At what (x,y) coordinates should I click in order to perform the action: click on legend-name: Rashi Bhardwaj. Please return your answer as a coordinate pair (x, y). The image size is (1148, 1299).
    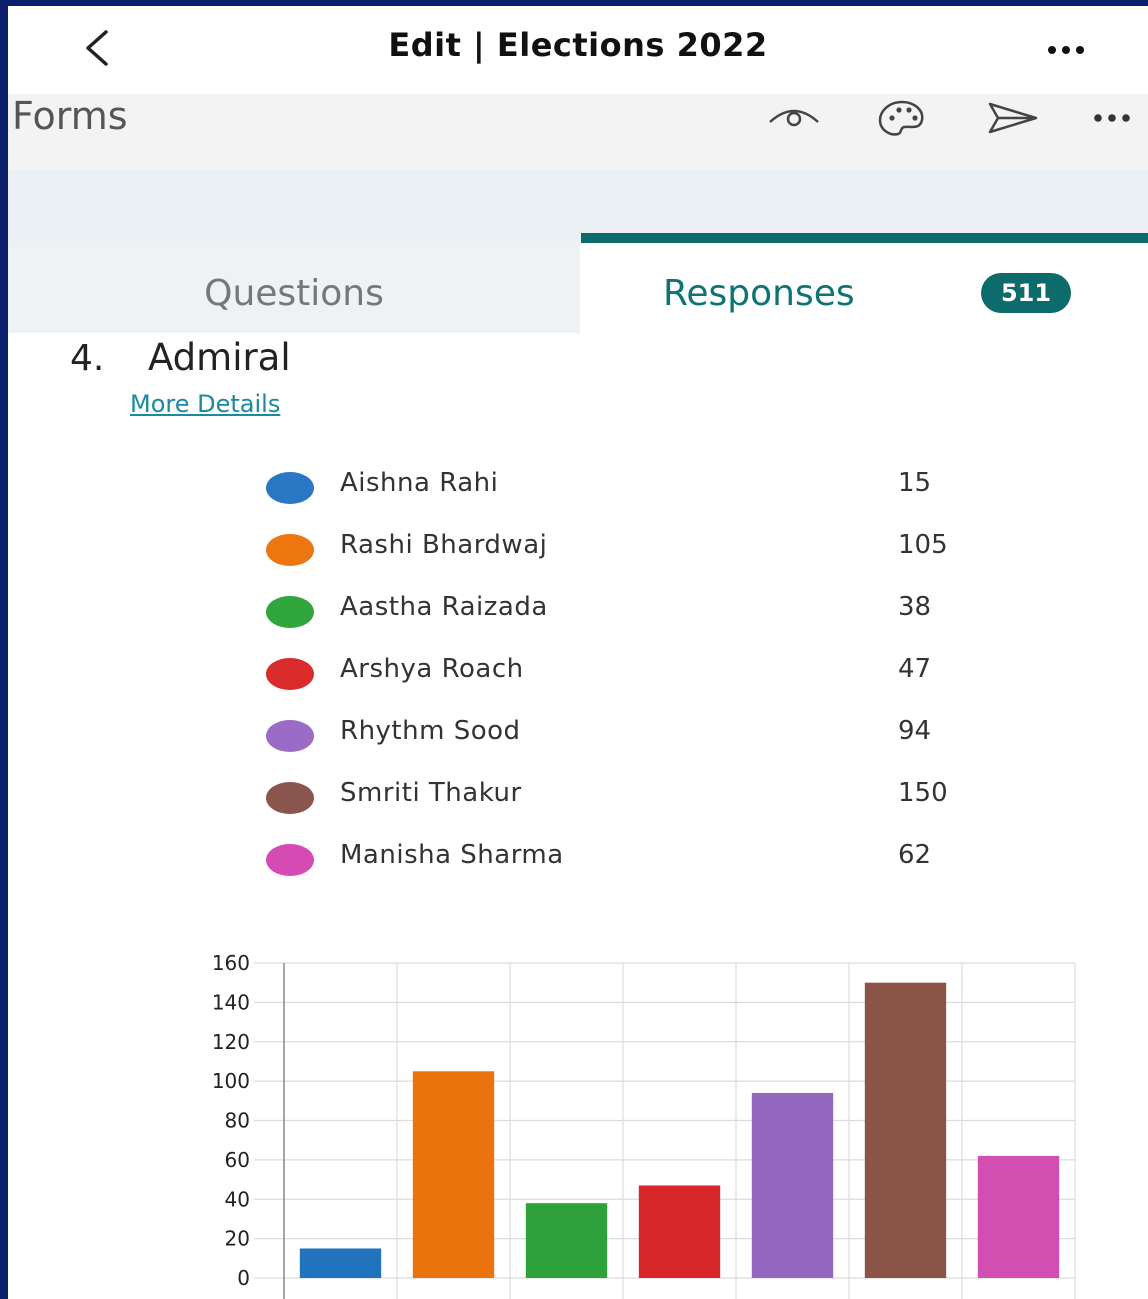
    Looking at the image, I should click on (444, 545).